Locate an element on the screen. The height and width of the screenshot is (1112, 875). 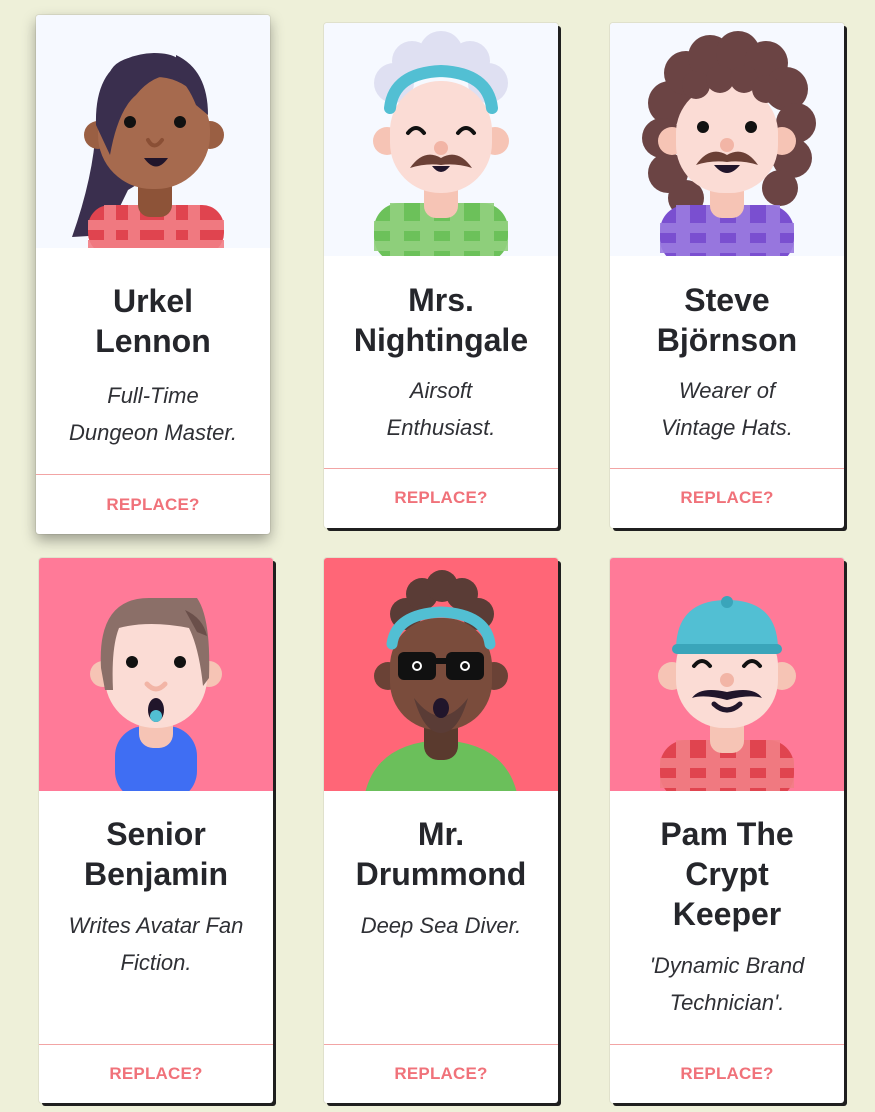
person-tagline: Writes Avatar Fan Fiction. is located at coordinates (156, 944).